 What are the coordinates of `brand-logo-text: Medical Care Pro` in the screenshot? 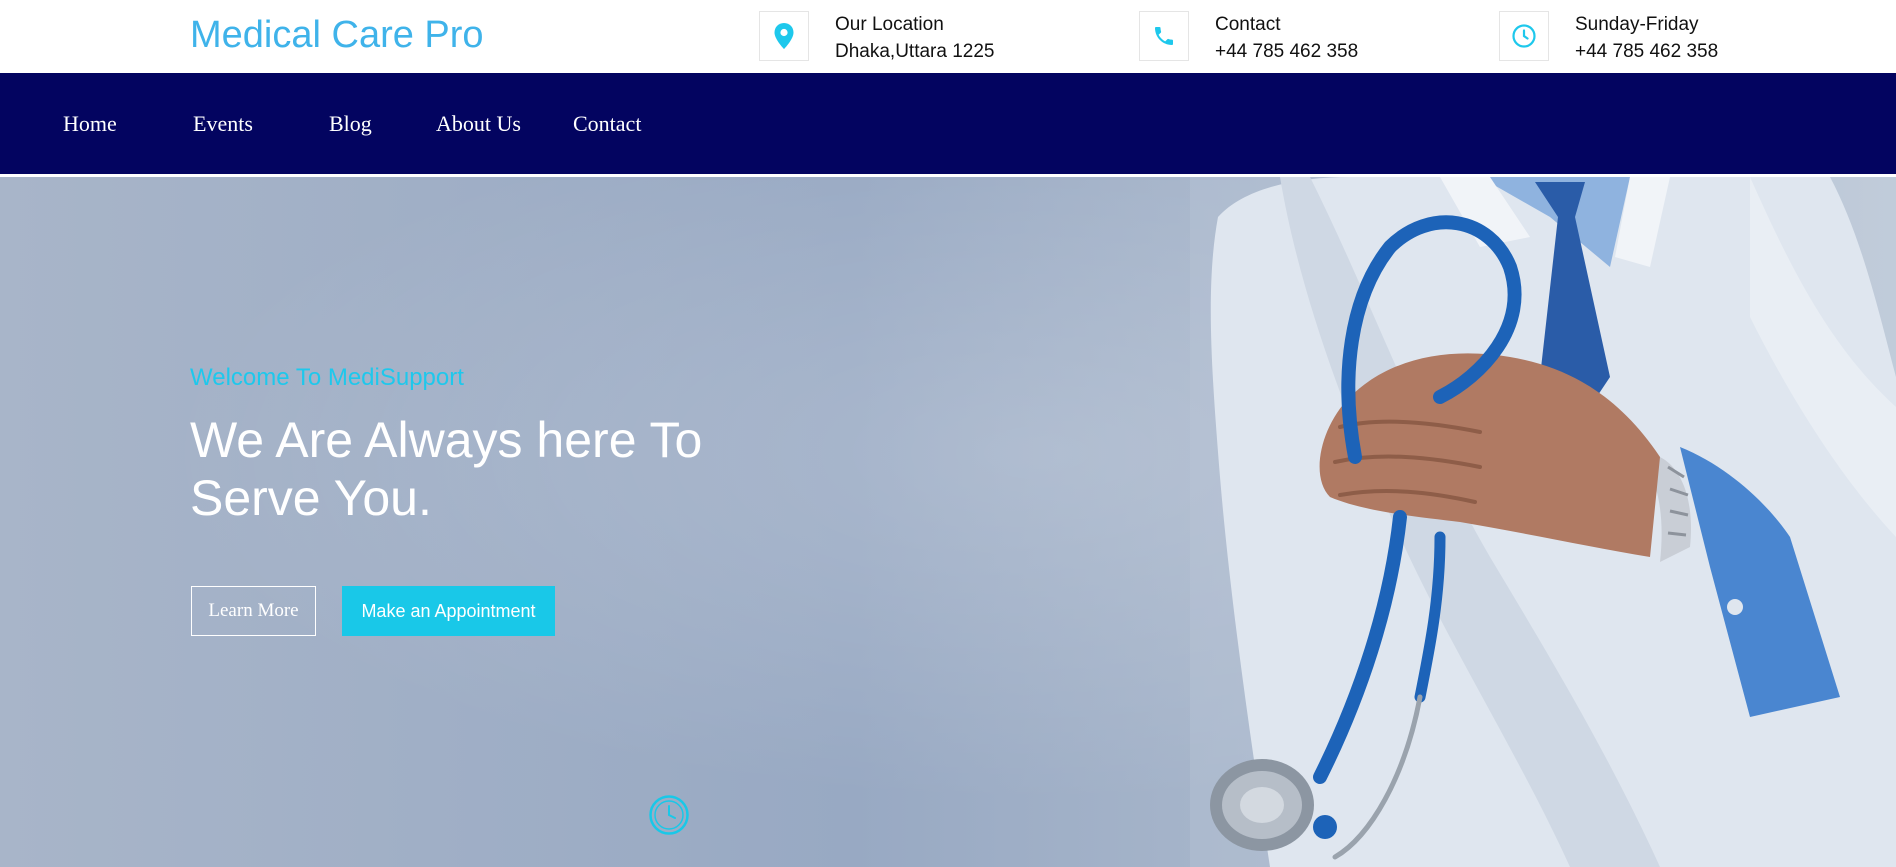 It's located at (337, 35).